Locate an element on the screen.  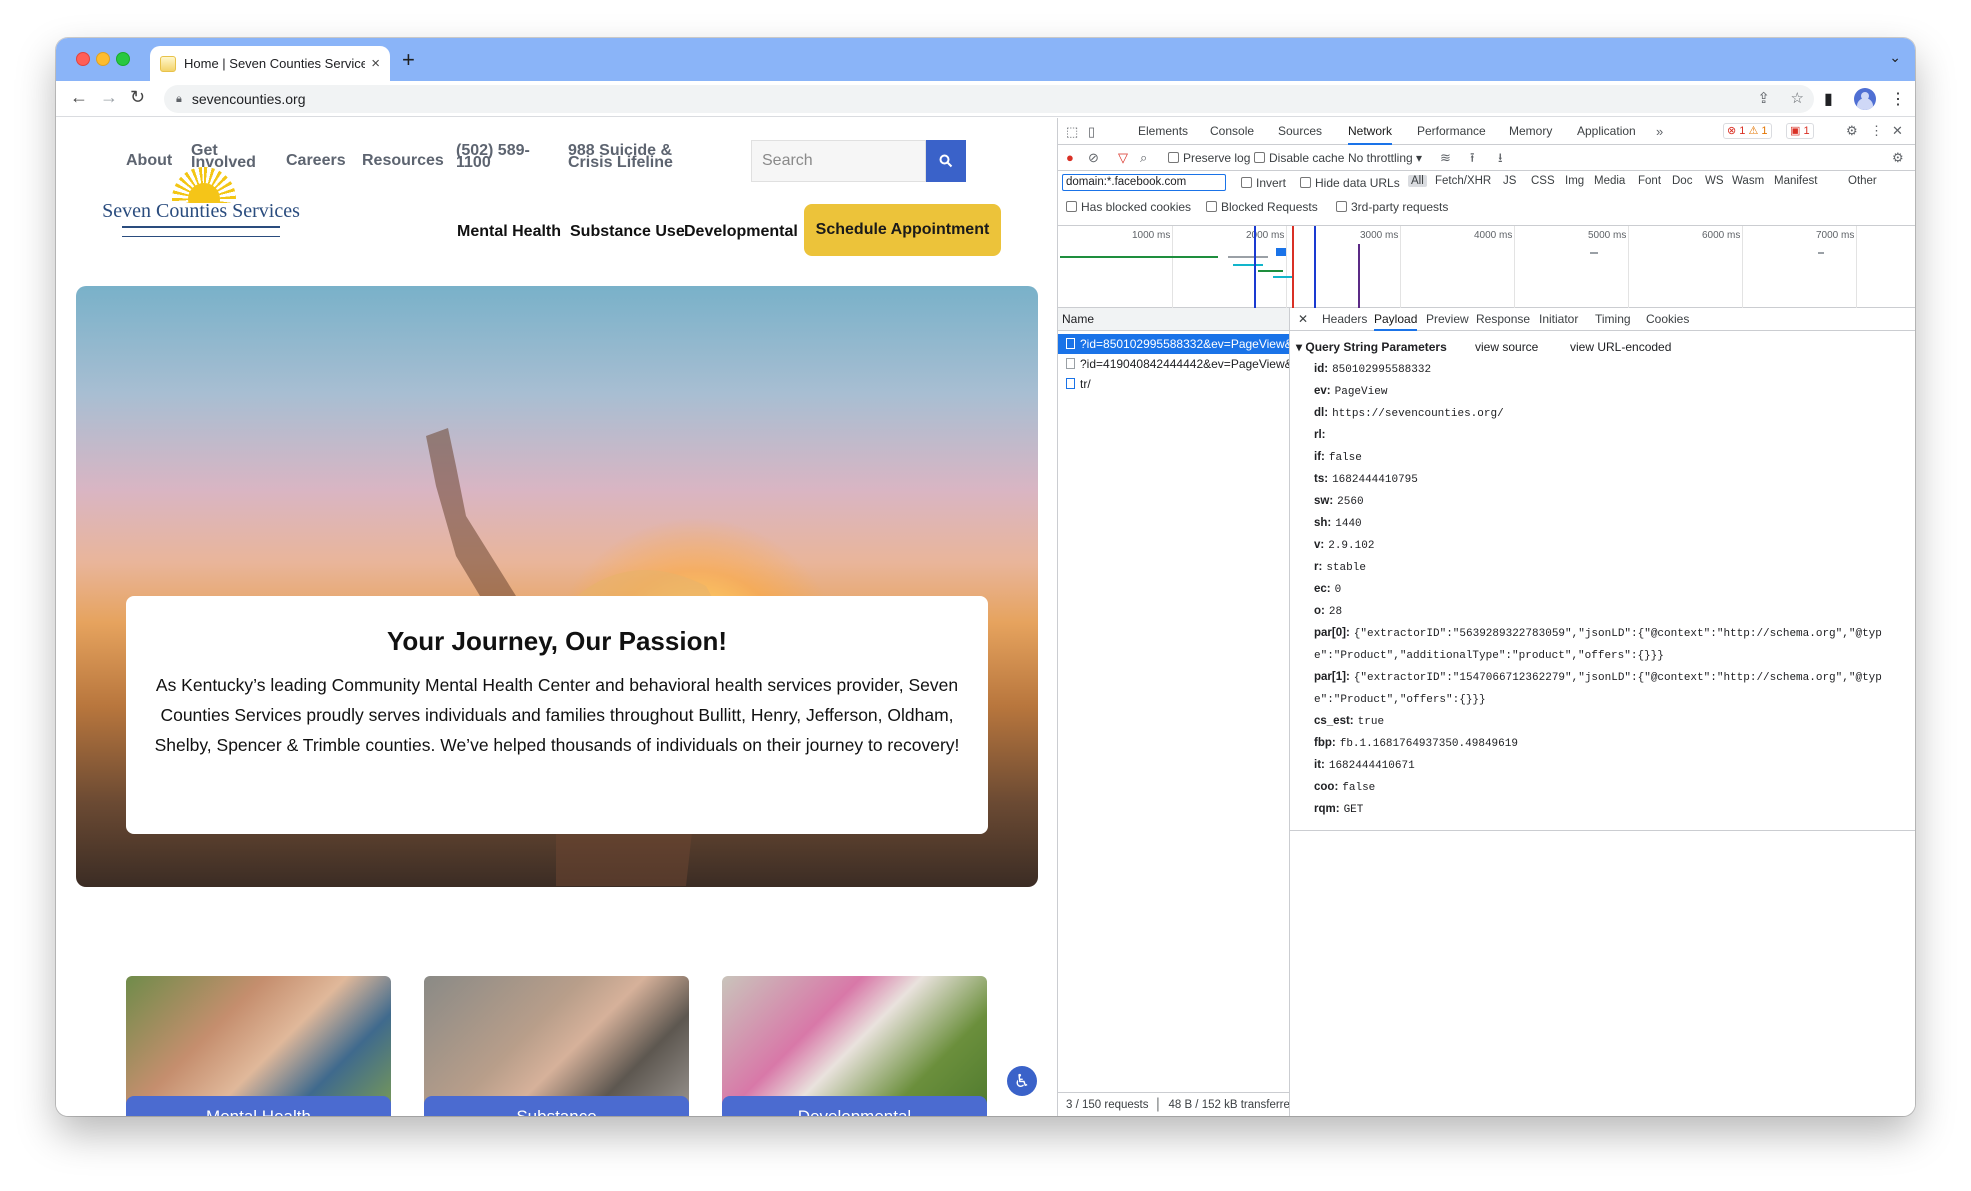
nav-careers: Careers is located at coordinates (316, 161).